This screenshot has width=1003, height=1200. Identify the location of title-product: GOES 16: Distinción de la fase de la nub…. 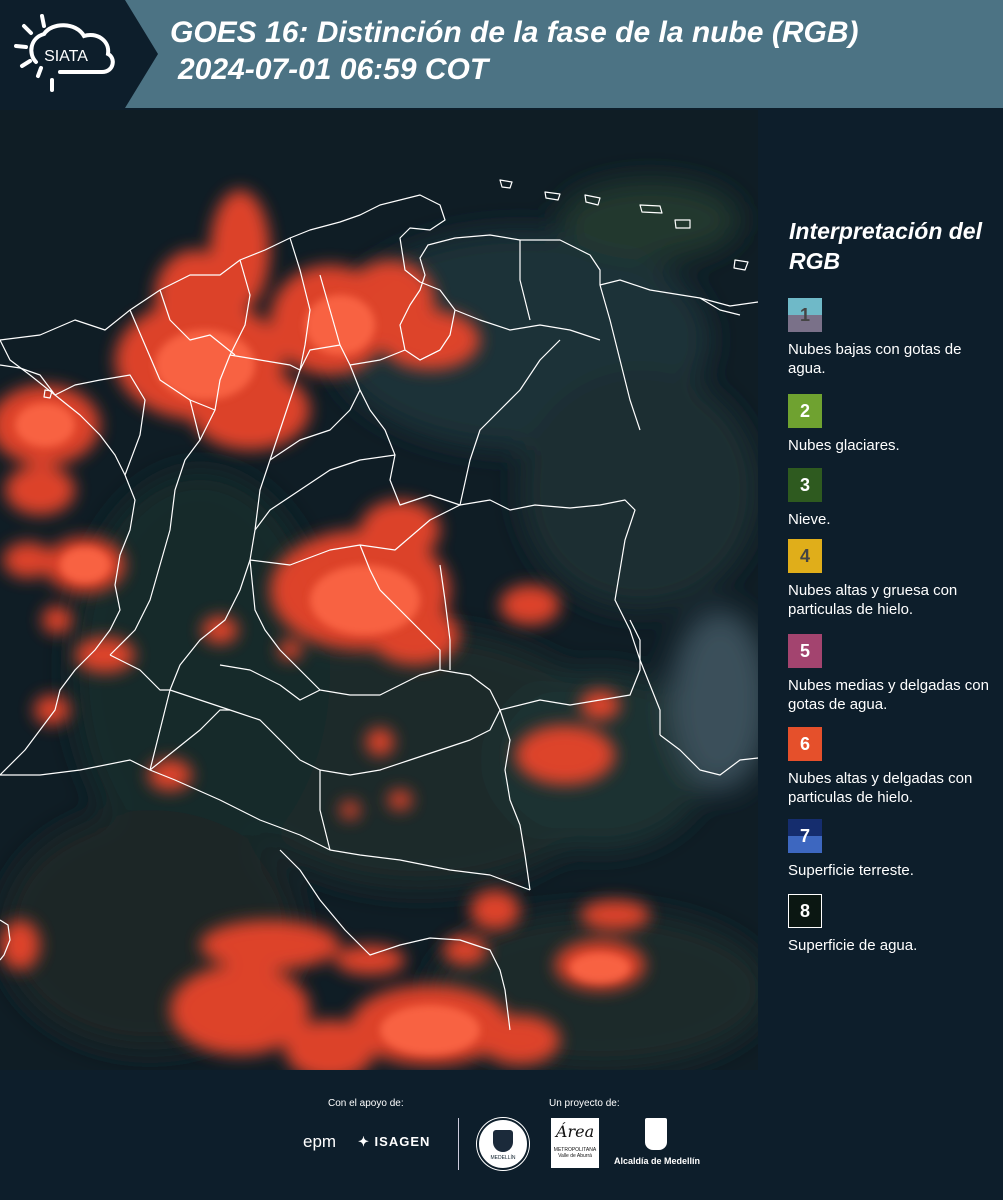
(514, 32).